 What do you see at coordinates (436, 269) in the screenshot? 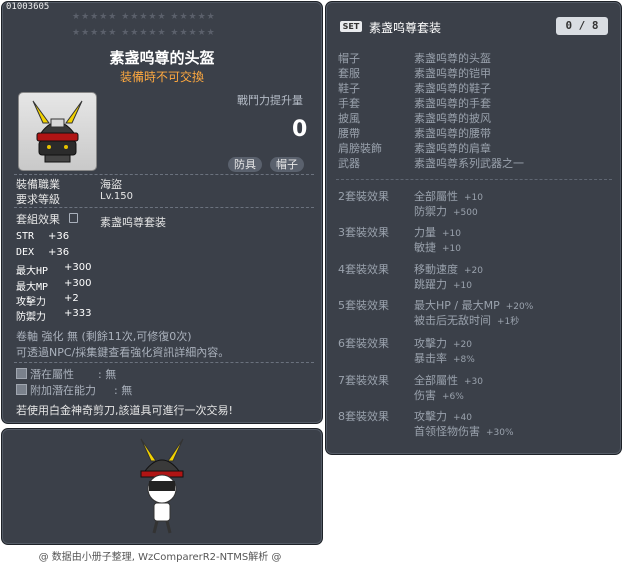
I see `set-effect-stat: 移動速度` at bounding box center [436, 269].